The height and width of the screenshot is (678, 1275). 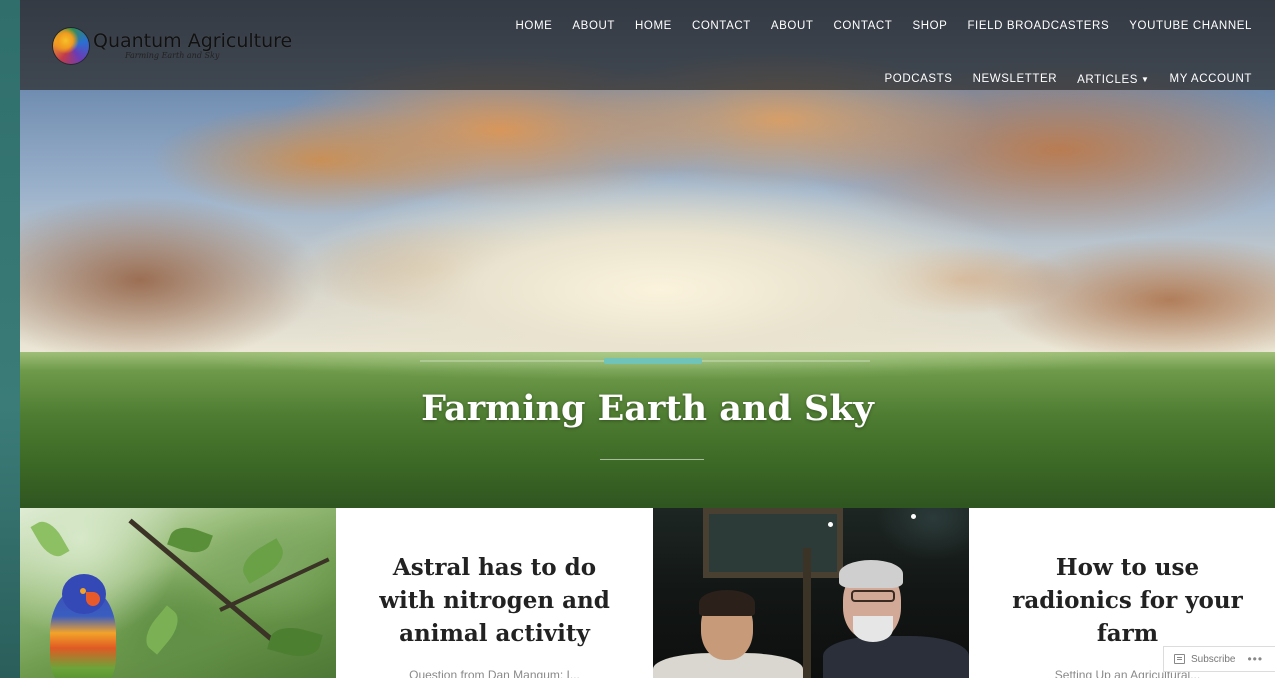 What do you see at coordinates (863, 26) in the screenshot?
I see `nav-item-contact-2: CONTACT` at bounding box center [863, 26].